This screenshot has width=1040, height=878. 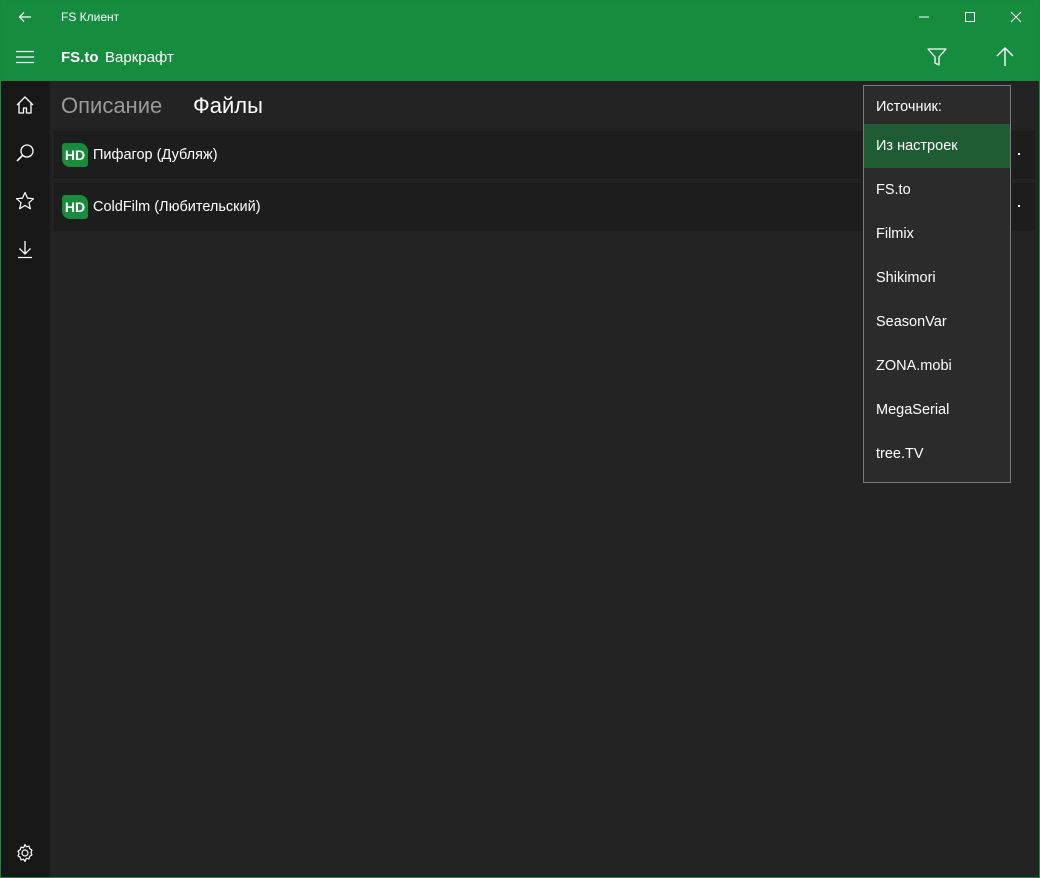 I want to click on nav-search, so click(x=25, y=153).